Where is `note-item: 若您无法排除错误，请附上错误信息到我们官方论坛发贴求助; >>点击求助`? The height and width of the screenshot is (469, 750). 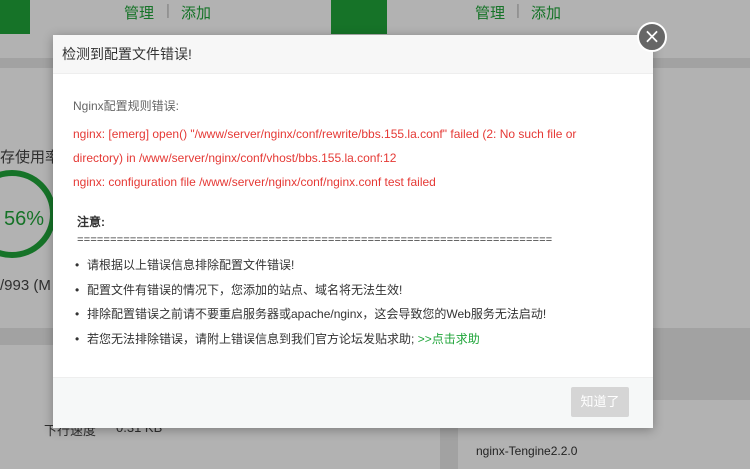 note-item: 若您无法排除错误，请附上错误信息到我们官方论坛发贴求助; >>点击求助 is located at coordinates (353, 339).